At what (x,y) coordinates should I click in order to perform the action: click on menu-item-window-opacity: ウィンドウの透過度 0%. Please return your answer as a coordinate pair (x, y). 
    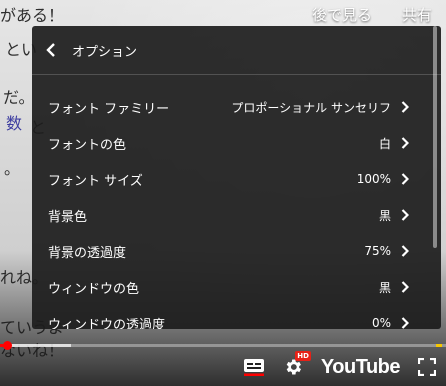
    Looking at the image, I should click on (236, 317).